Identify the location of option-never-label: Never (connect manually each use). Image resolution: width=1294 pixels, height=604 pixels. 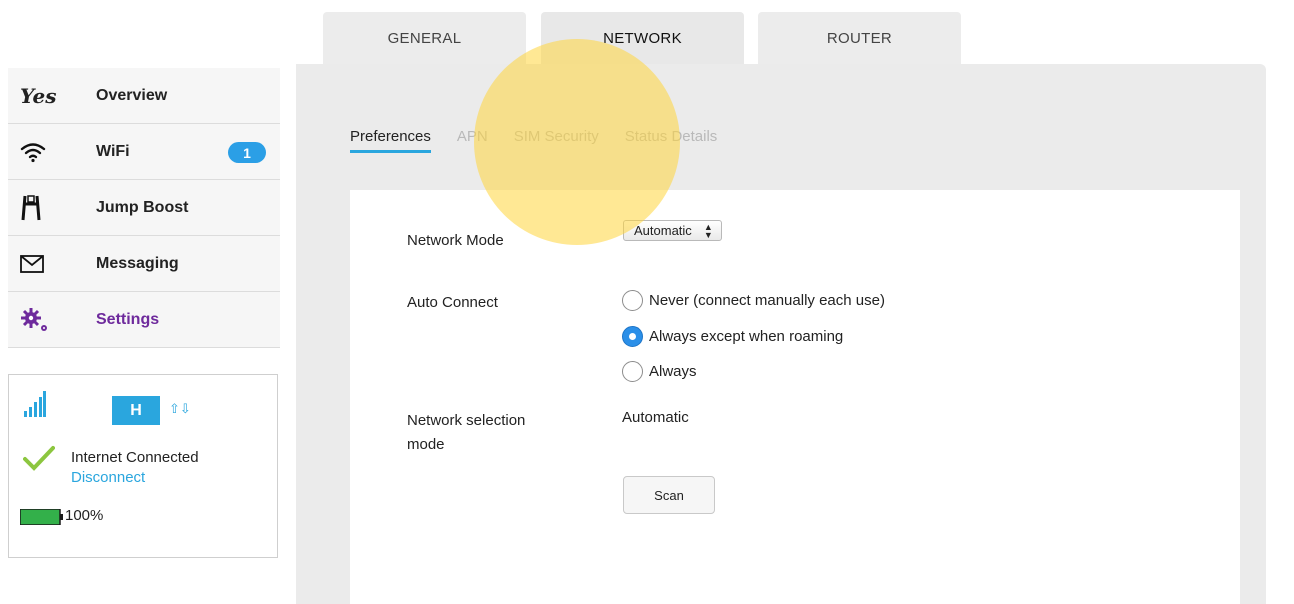
(767, 300).